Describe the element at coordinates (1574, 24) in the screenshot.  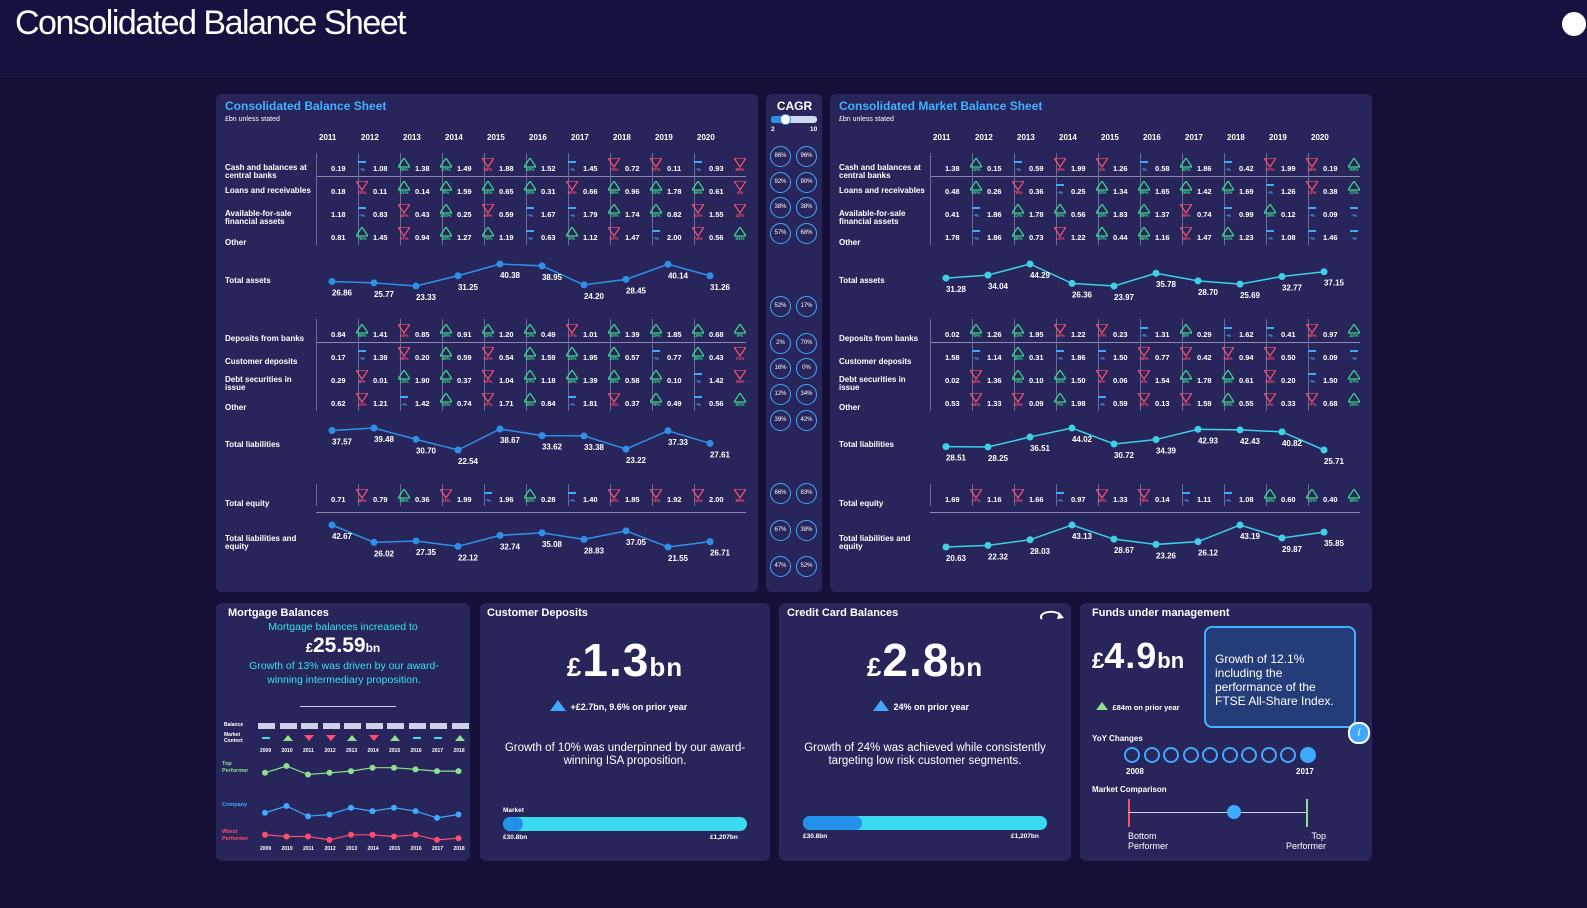
I see `info-icon` at that location.